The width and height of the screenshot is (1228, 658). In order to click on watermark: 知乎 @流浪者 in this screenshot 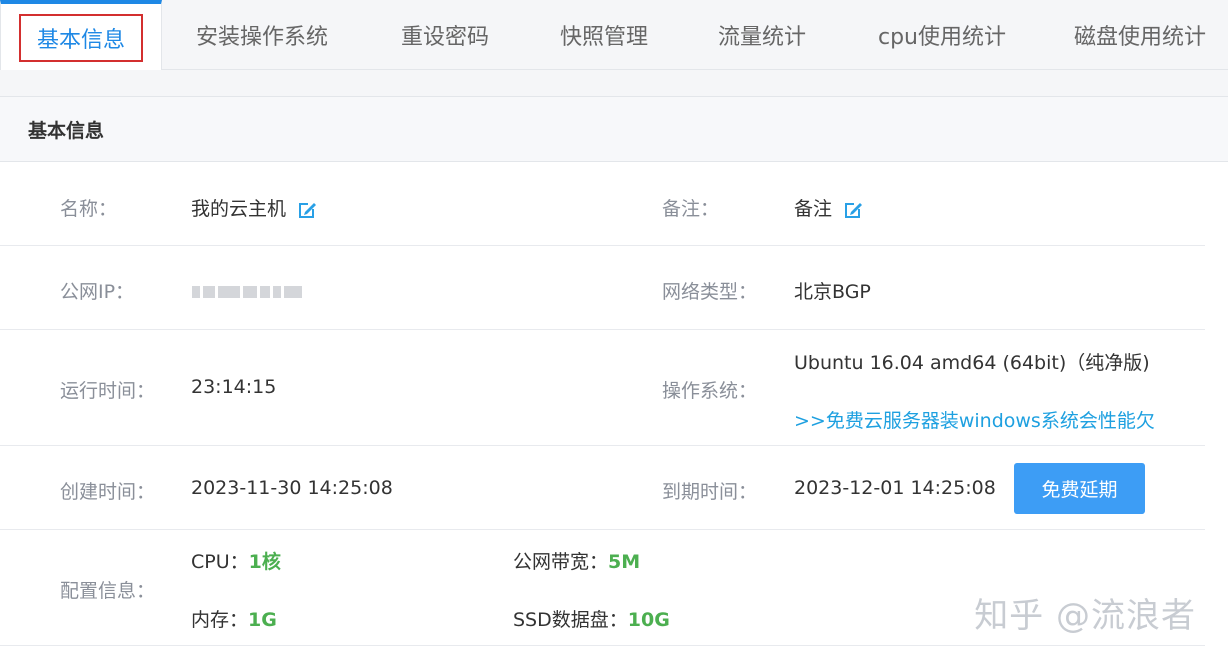, I will do `click(1085, 616)`.